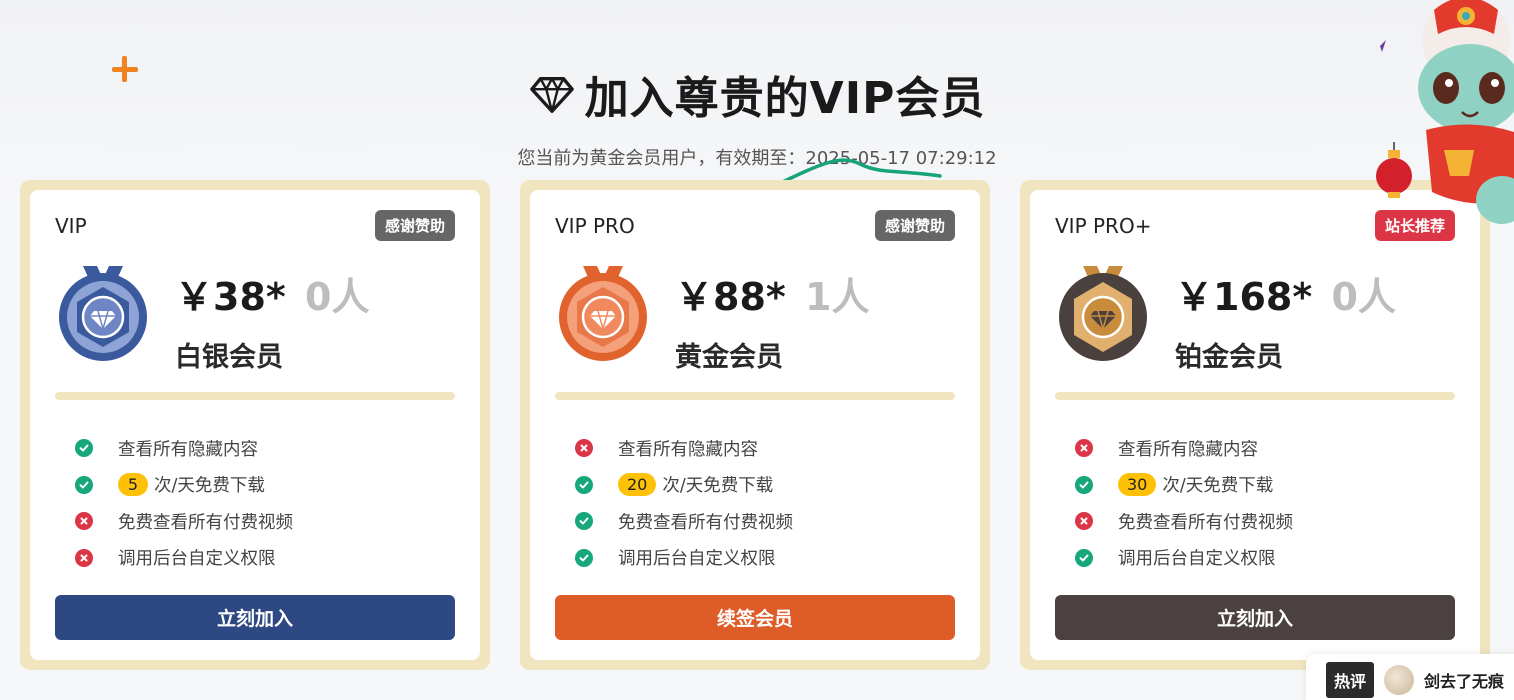 The height and width of the screenshot is (700, 1514). I want to click on page-title: 加入尊贵的VIP会员, so click(757, 94).